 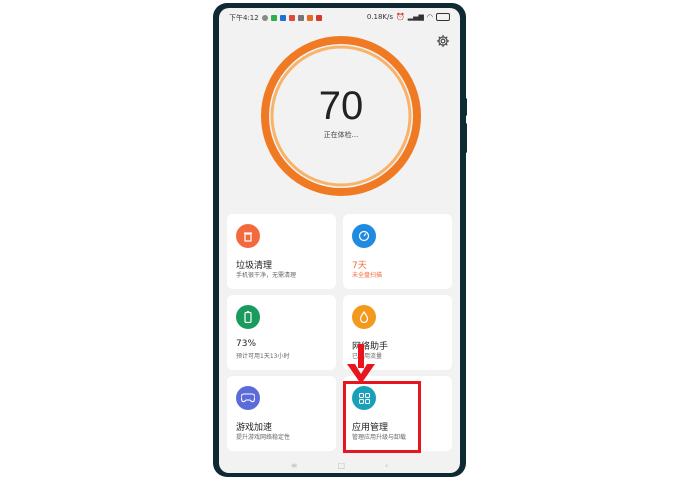 What do you see at coordinates (266, 275) in the screenshot?
I see `card-subtitle: 手机很干净，无需清理` at bounding box center [266, 275].